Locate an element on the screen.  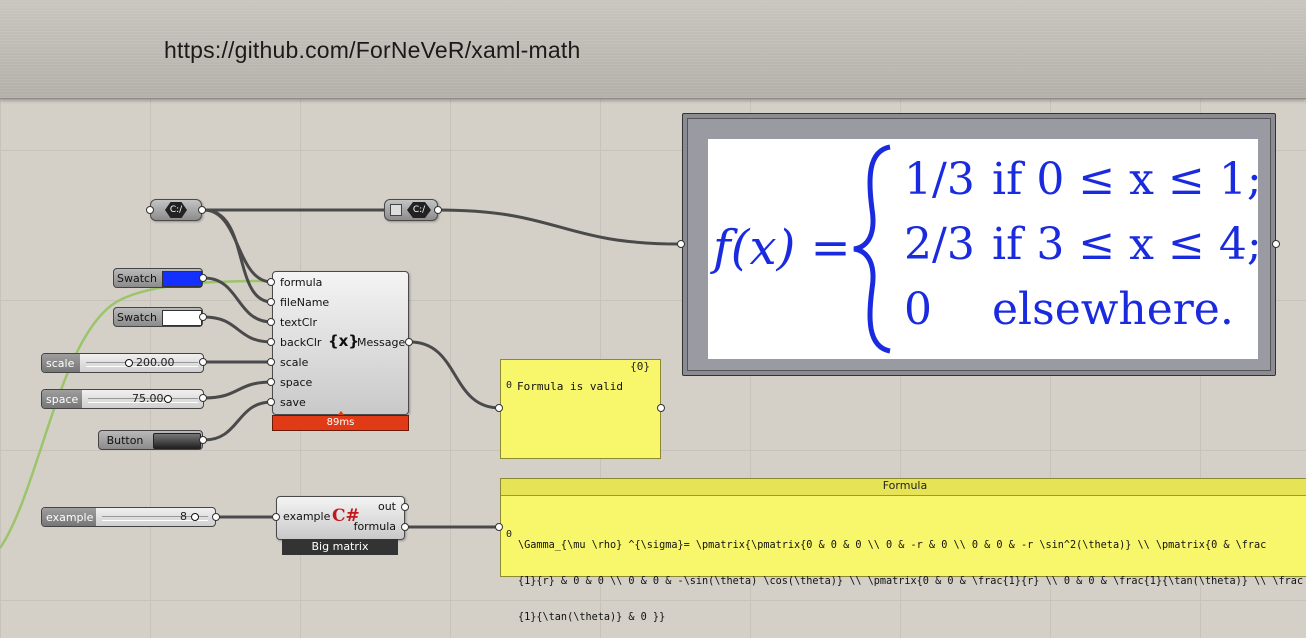
formula-line: {1}{\tan(\theta)} & 0 }} is located at coordinates (592, 617).